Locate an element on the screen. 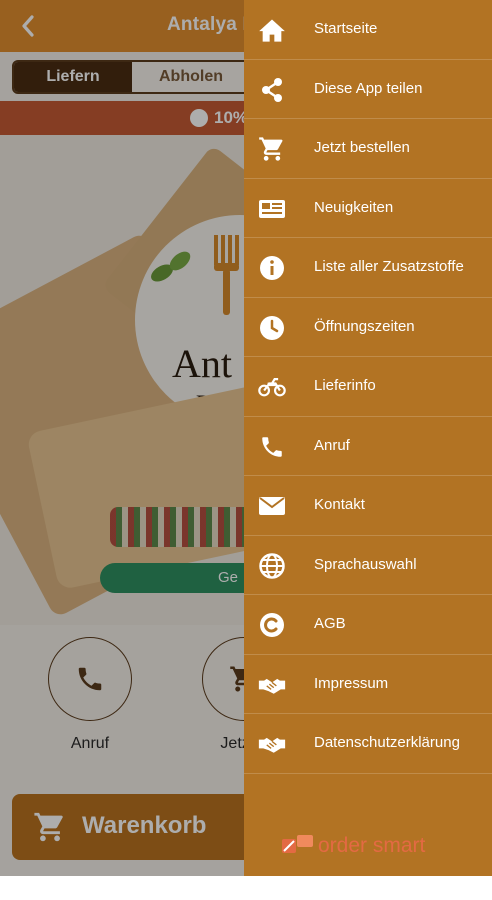 The image size is (492, 900). order-smart-logo: order smart is located at coordinates (353, 846).